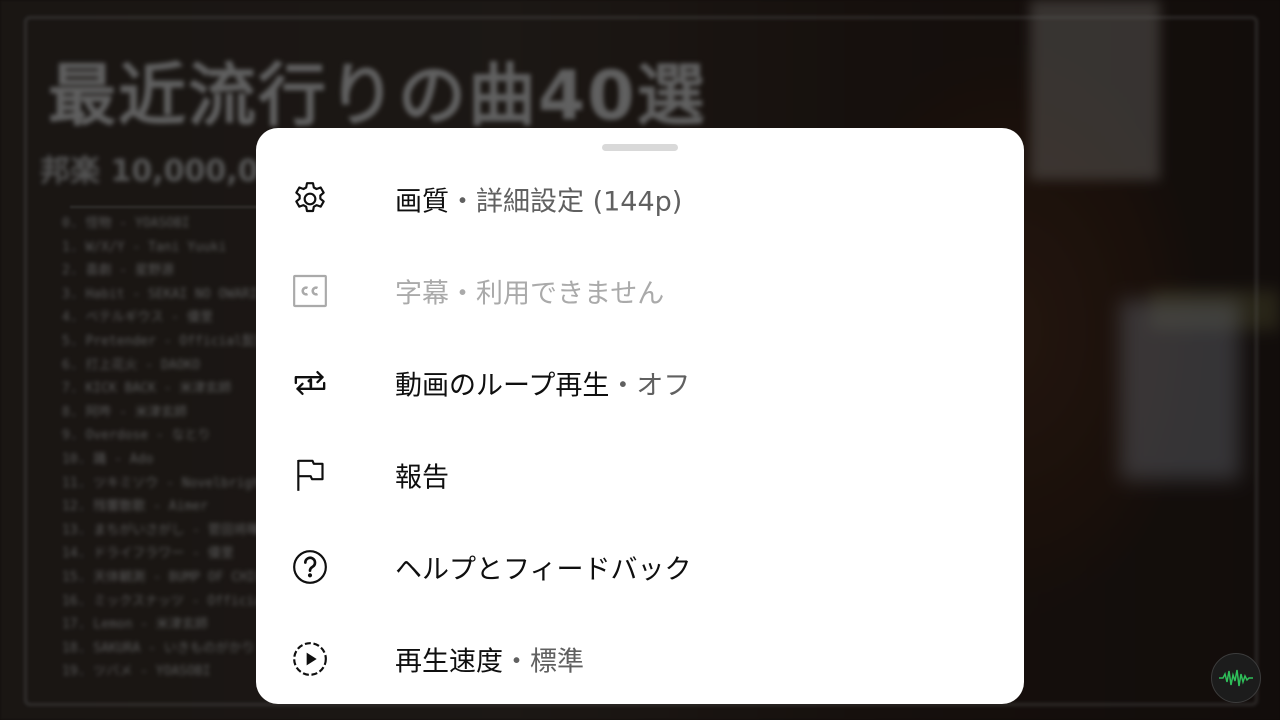 The height and width of the screenshot is (720, 1280). I want to click on help-icon, so click(310, 567).